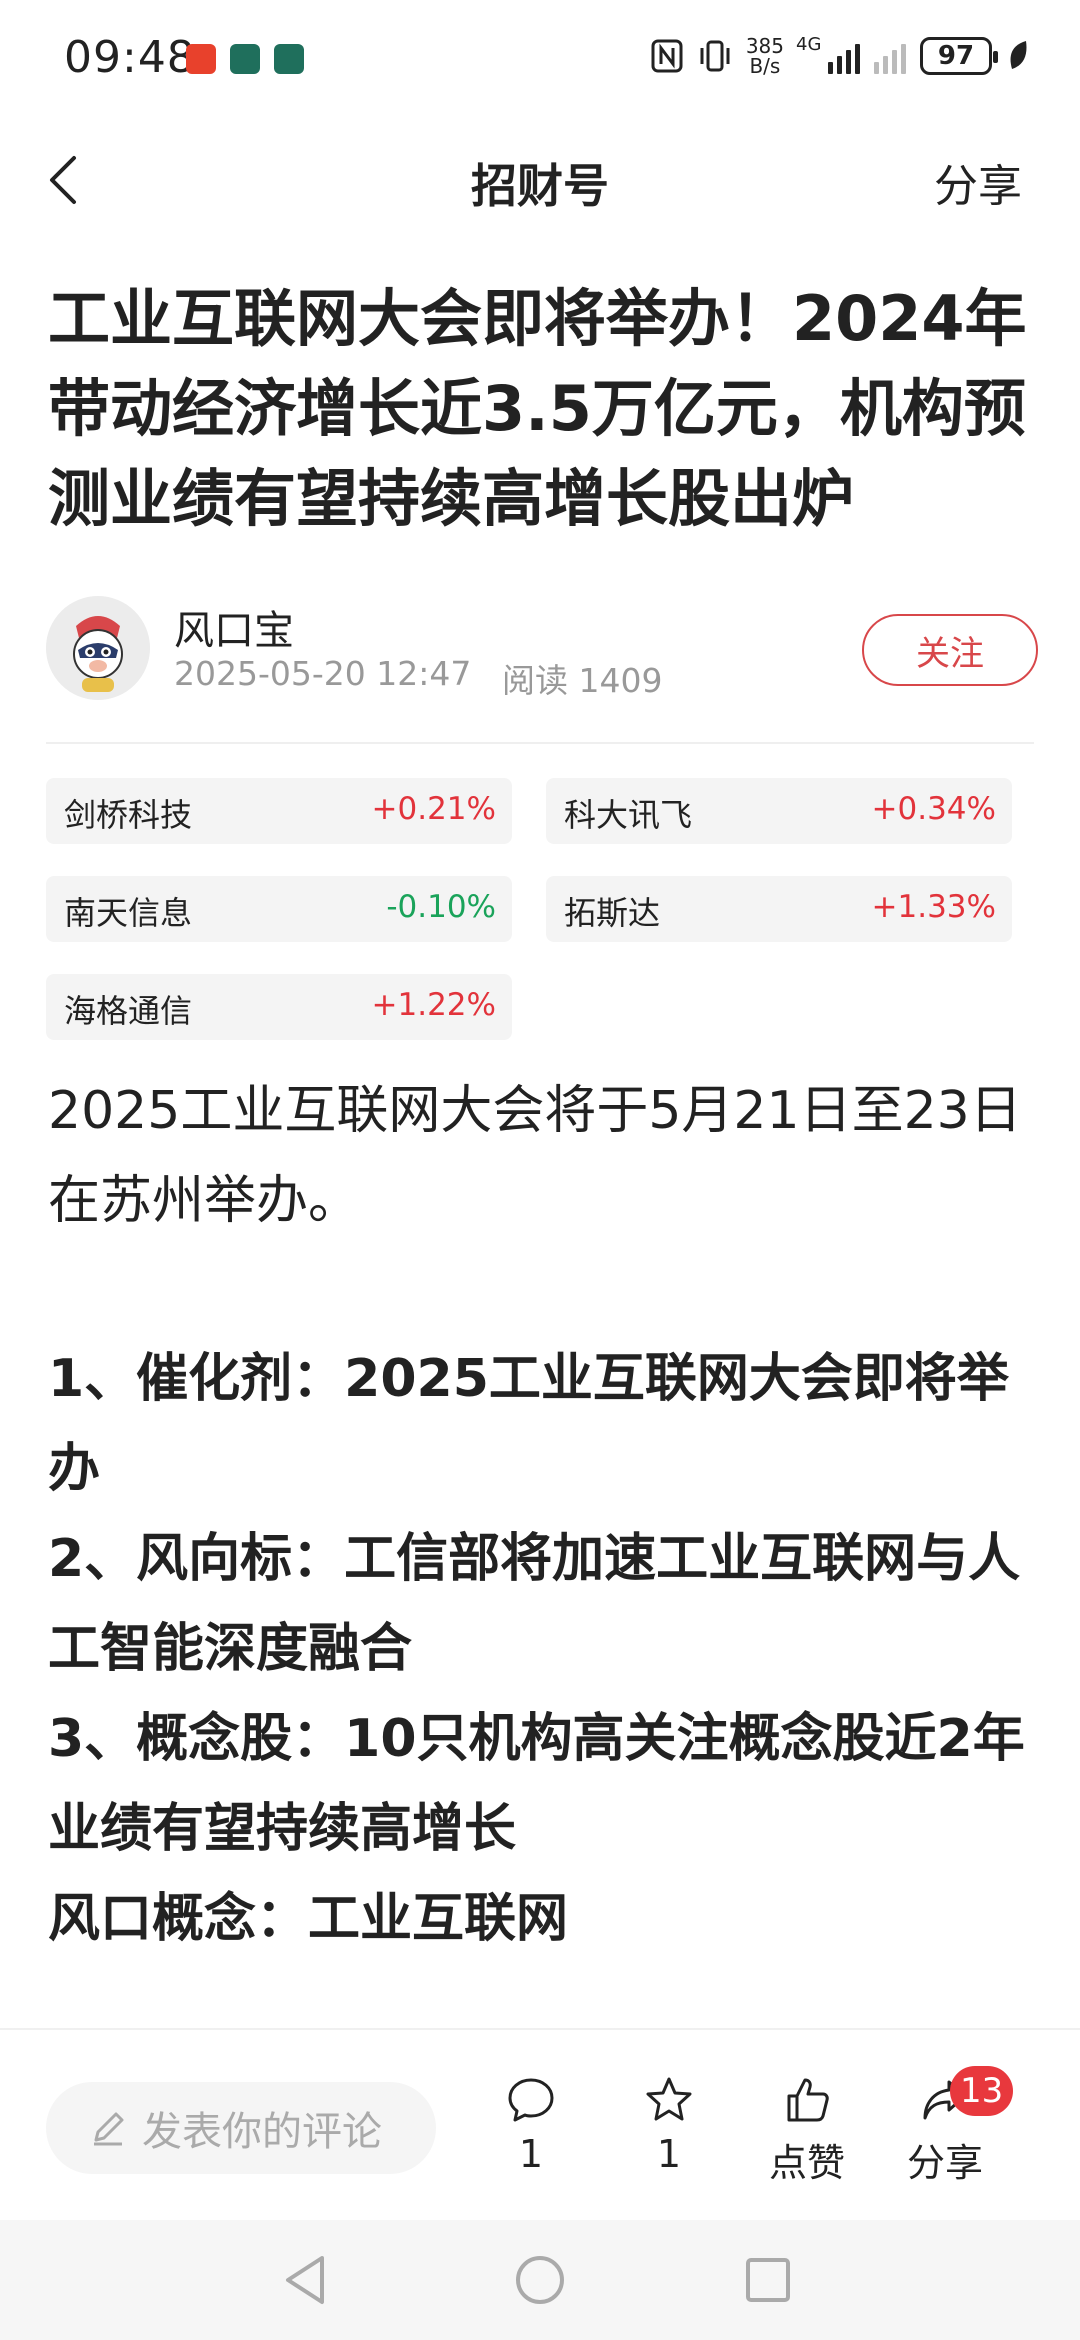  I want to click on like-button: 点赞, so click(807, 2130).